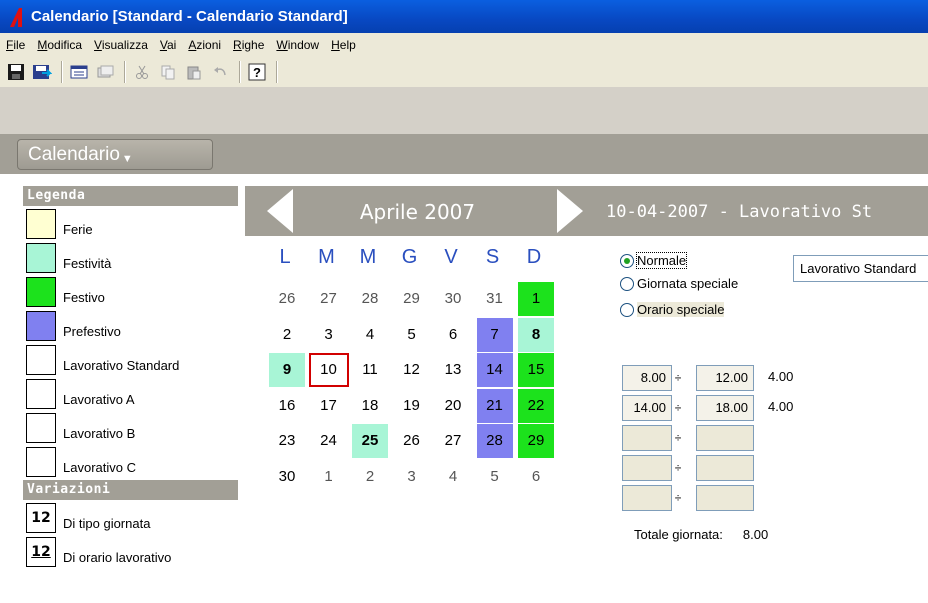  Describe the element at coordinates (494, 405) in the screenshot. I see `calendar-day: 21` at that location.